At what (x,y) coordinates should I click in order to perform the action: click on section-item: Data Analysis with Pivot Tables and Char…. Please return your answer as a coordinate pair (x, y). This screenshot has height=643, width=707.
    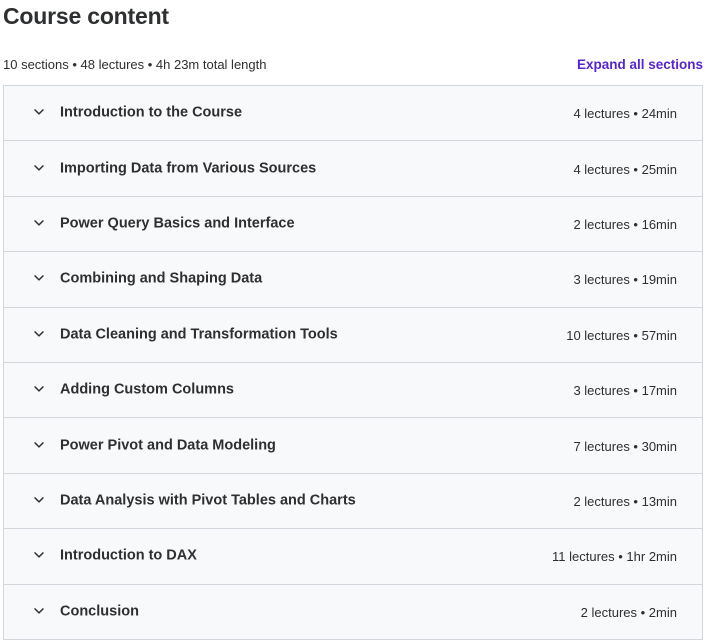
    Looking at the image, I should click on (353, 501).